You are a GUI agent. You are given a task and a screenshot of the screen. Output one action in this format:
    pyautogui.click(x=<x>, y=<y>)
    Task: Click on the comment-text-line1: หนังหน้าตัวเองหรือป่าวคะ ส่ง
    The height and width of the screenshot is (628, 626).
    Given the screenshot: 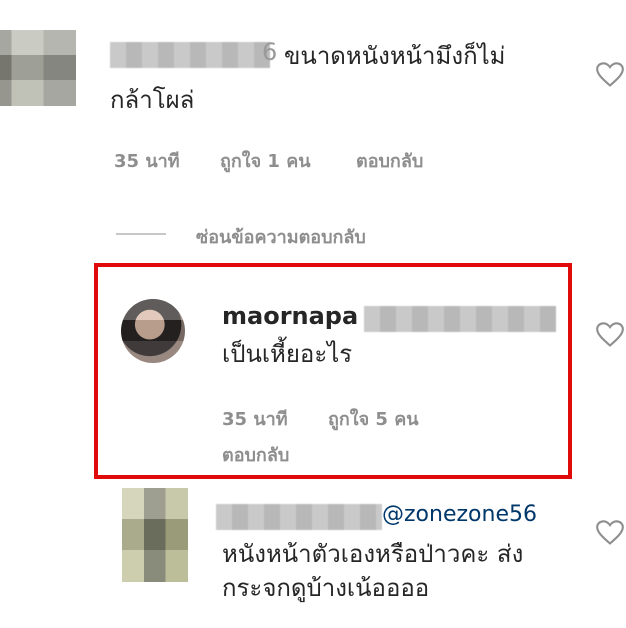 What is the action you would take?
    pyautogui.click(x=373, y=554)
    